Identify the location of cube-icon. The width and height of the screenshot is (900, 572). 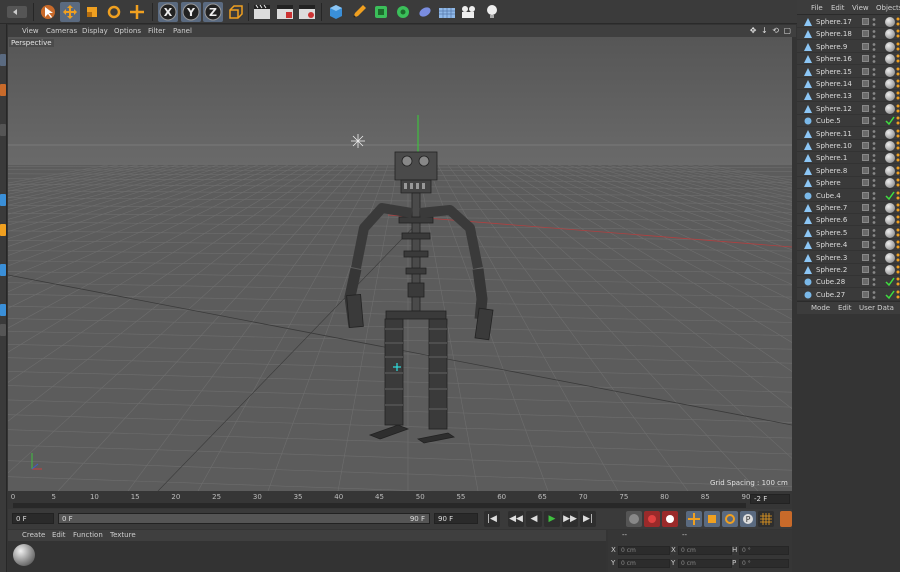
(336, 12).